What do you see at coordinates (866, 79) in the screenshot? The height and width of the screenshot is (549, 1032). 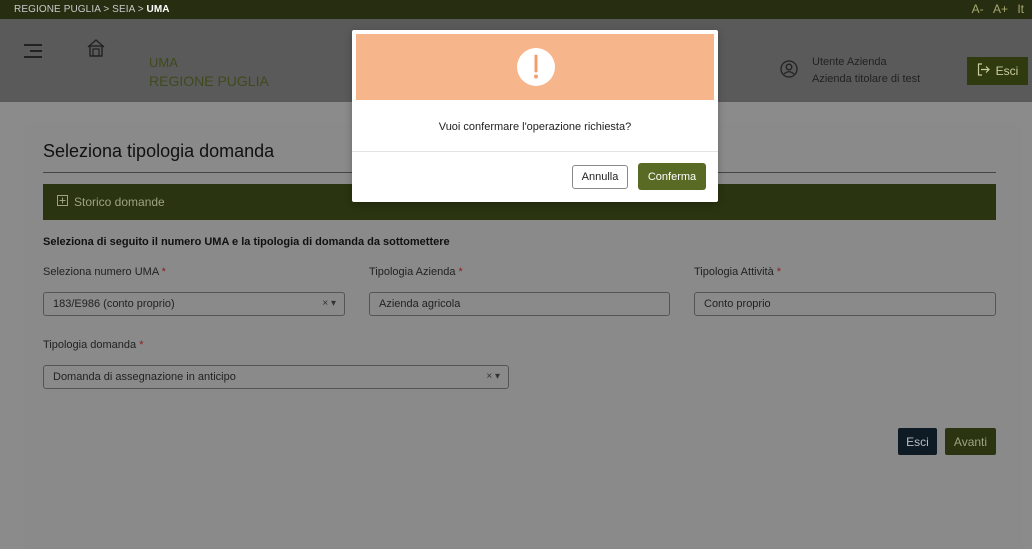 I see `user-company: Azienda titolare di test` at bounding box center [866, 79].